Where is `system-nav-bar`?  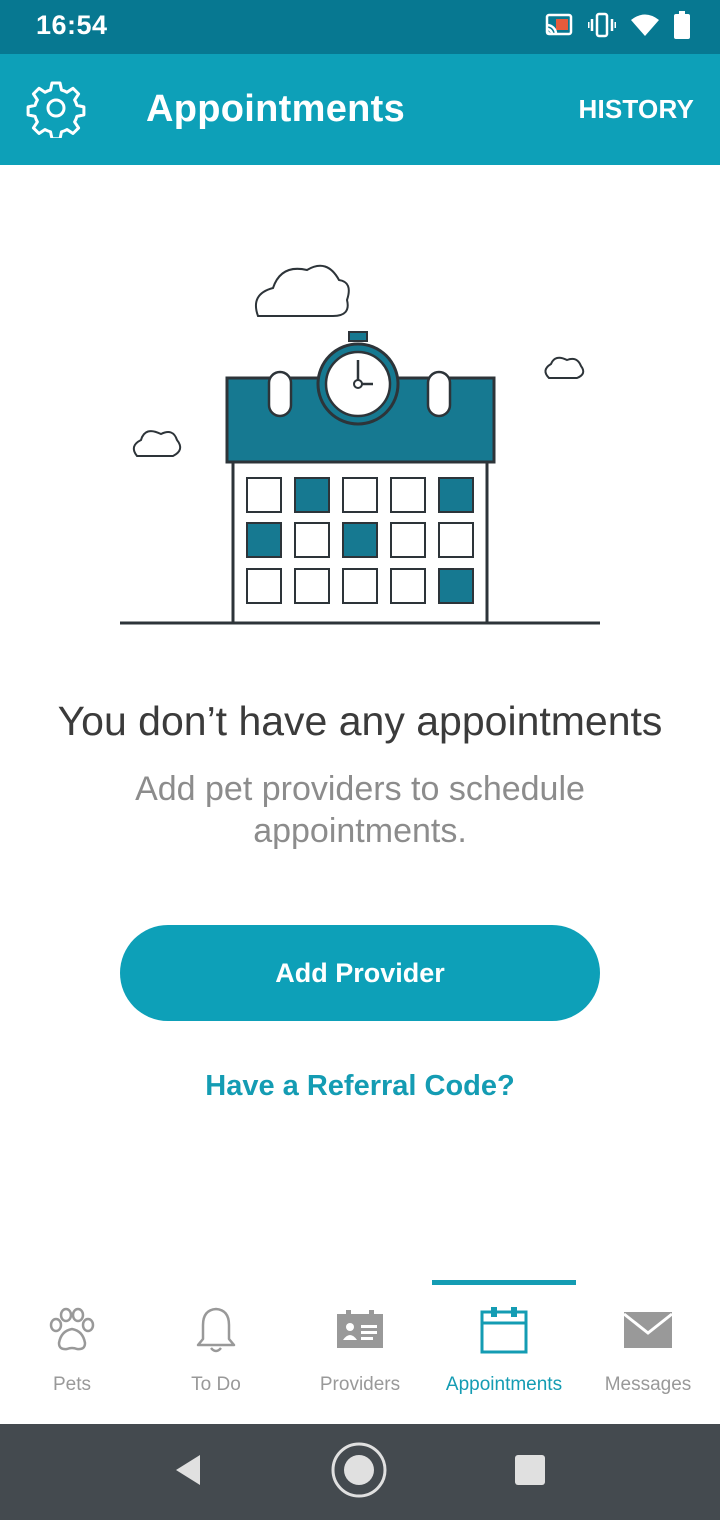 system-nav-bar is located at coordinates (360, 1472).